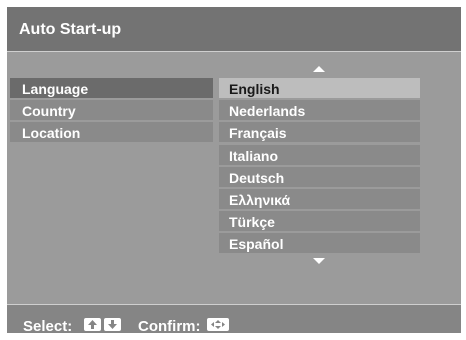  Describe the element at coordinates (260, 200) in the screenshot. I see `language-option-label: Ελληνικά` at that location.